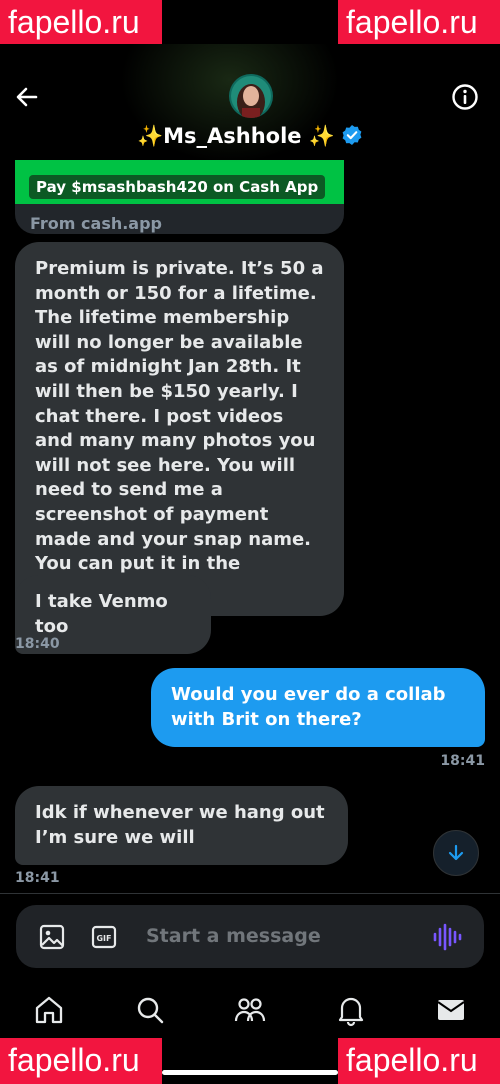 The height and width of the screenshot is (1084, 500). I want to click on bottom-navigation, so click(250, 1010).